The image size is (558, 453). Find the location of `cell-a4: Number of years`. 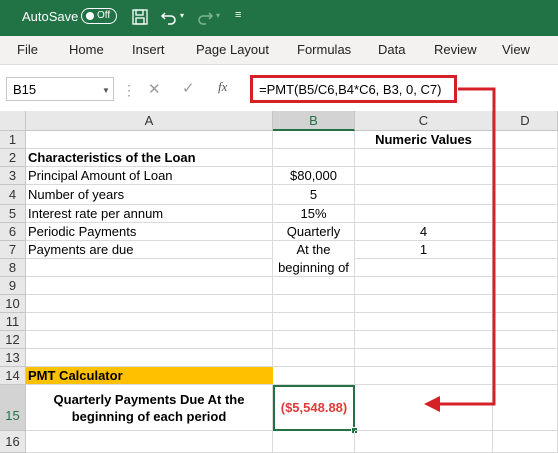

cell-a4: Number of years is located at coordinates (149, 195).